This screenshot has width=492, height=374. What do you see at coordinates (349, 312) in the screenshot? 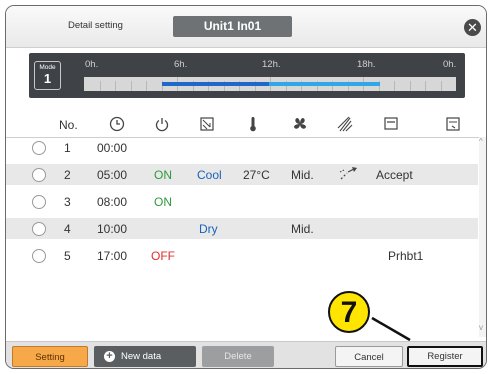
I see `step-number-badge: 7` at bounding box center [349, 312].